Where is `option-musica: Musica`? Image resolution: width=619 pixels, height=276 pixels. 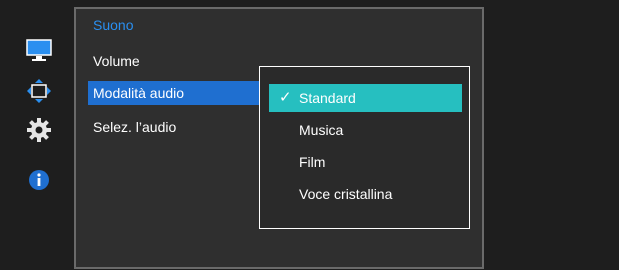
option-musica: Musica is located at coordinates (365, 130).